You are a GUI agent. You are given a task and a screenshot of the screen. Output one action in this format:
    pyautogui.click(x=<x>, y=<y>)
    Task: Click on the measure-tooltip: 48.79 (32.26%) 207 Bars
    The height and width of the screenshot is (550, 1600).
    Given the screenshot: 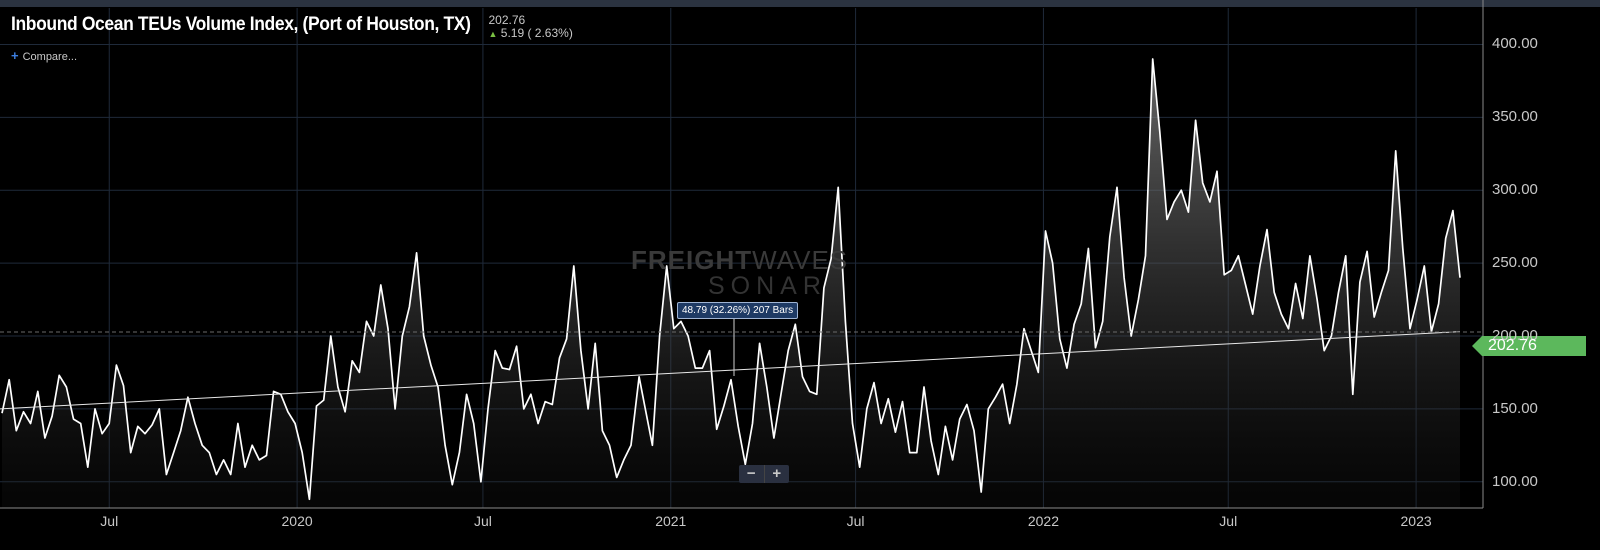 What is the action you would take?
    pyautogui.click(x=738, y=310)
    